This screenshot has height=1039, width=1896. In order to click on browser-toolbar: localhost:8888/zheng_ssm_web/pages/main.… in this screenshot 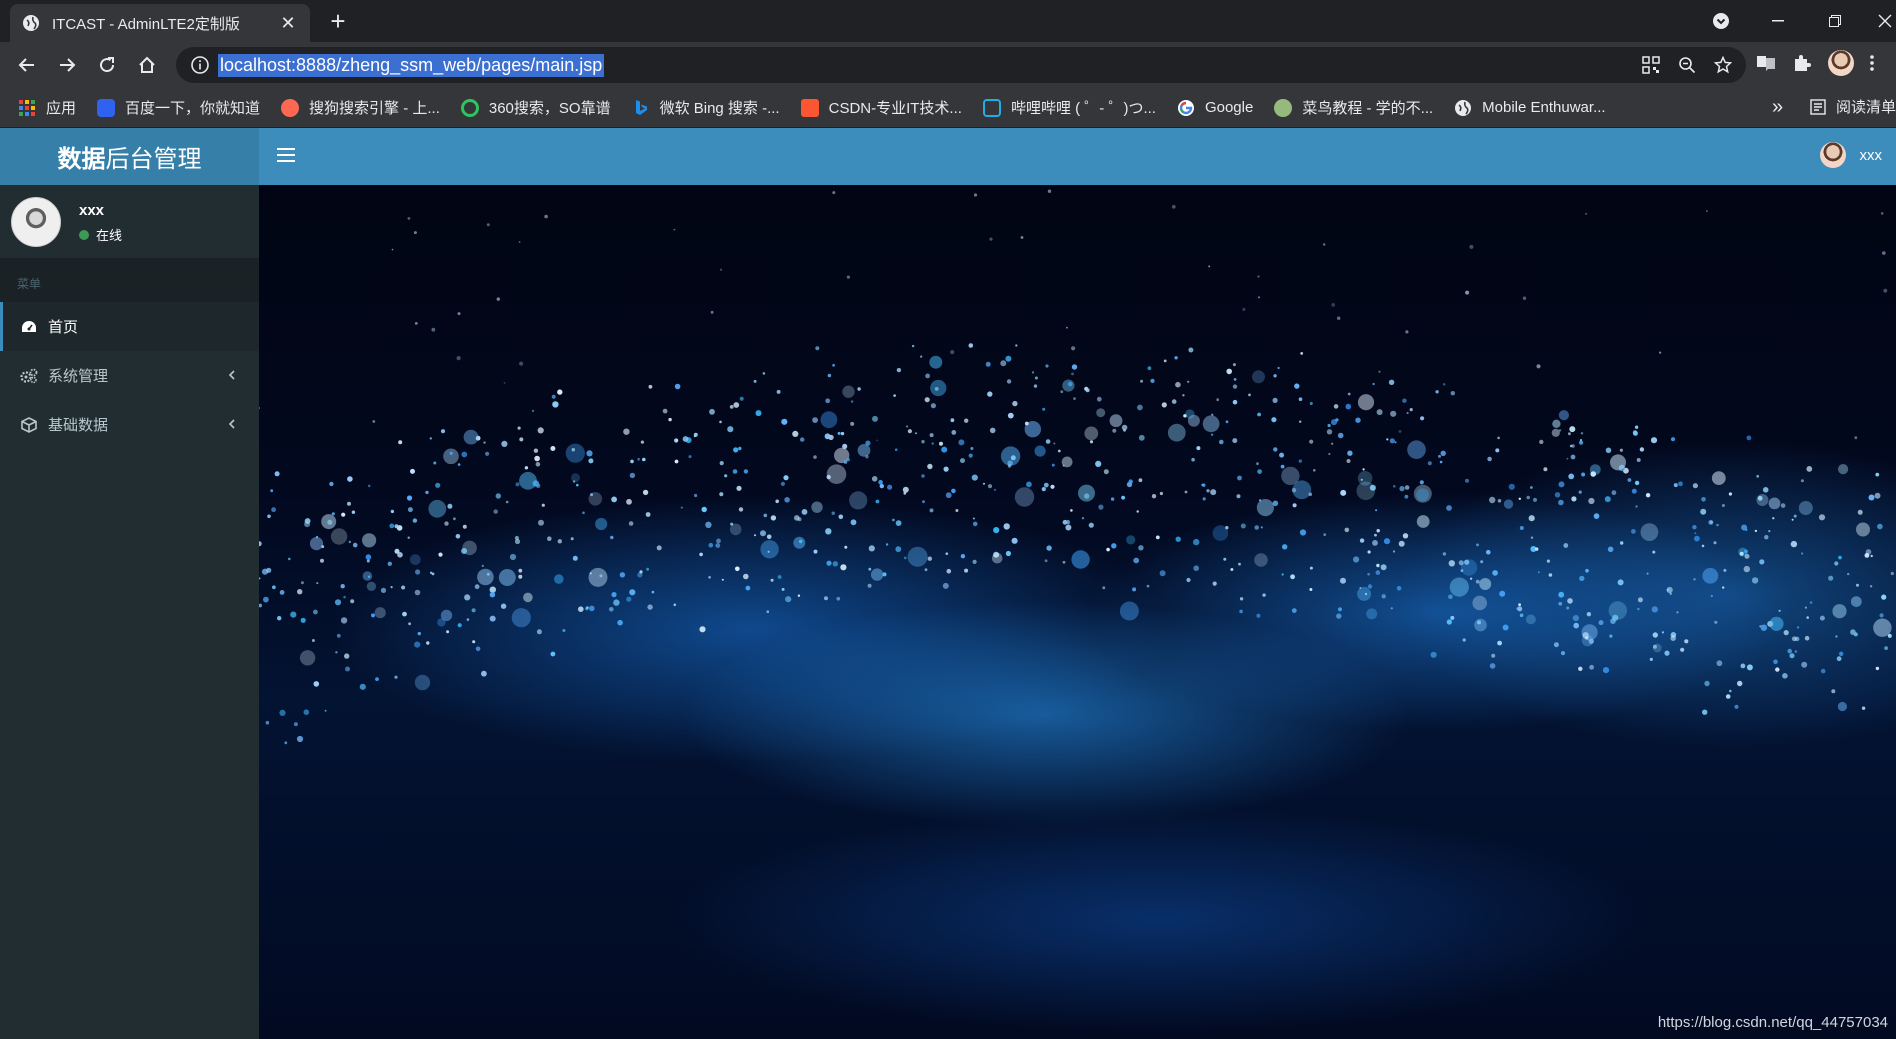, I will do `click(948, 65)`.